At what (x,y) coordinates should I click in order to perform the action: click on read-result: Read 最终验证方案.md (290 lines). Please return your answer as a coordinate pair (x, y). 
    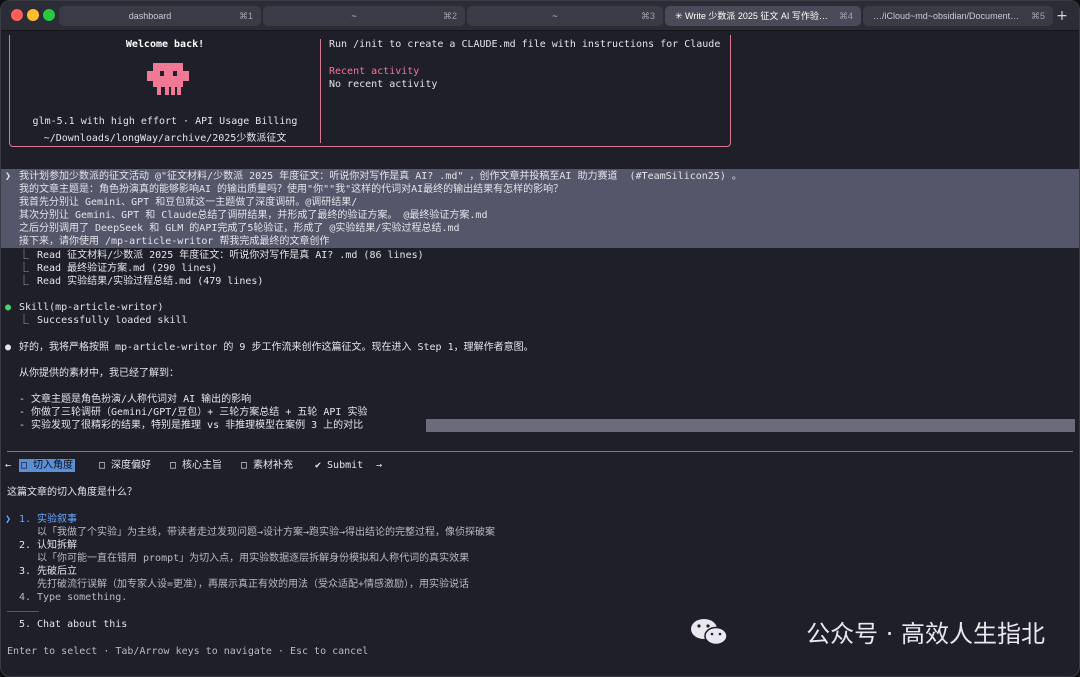
    Looking at the image, I should click on (127, 268).